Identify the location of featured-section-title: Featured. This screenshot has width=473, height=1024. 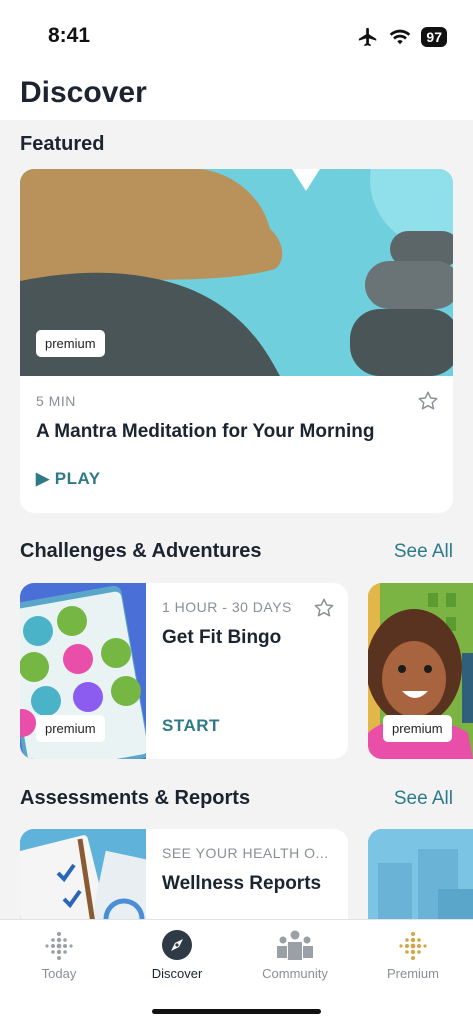
(62, 144).